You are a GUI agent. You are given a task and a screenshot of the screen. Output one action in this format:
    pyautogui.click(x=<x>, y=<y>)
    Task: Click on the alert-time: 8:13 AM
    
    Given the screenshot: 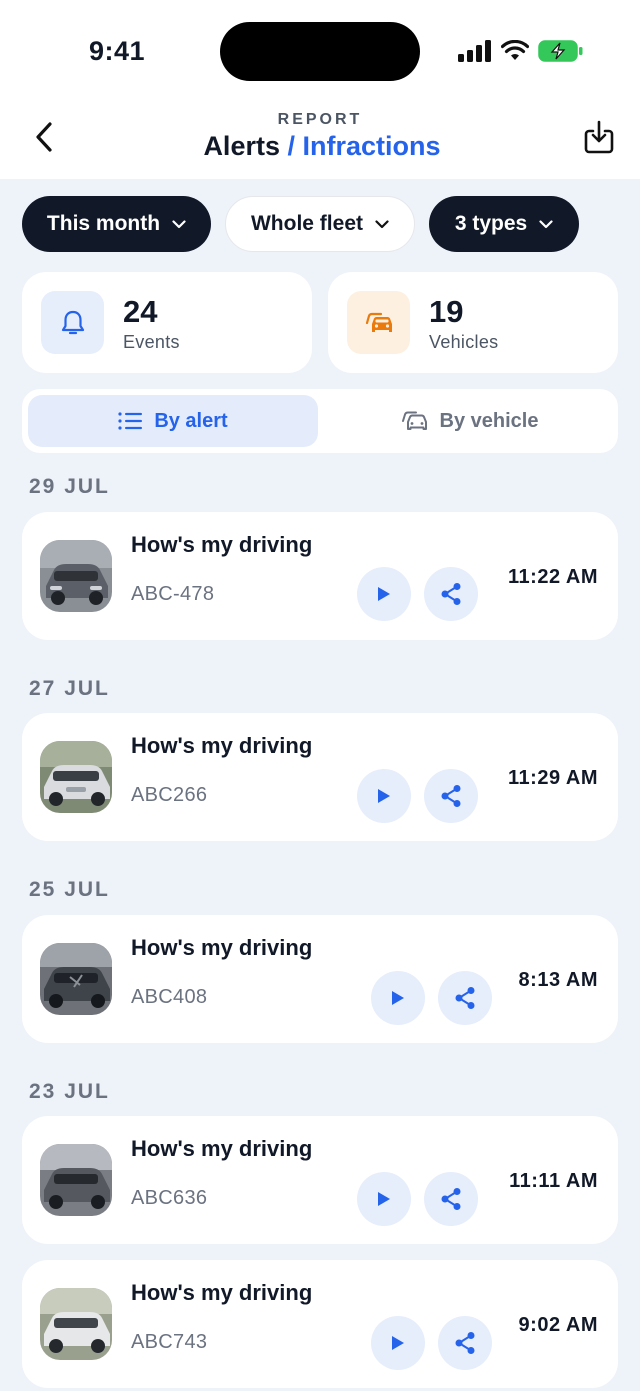 What is the action you would take?
    pyautogui.click(x=558, y=980)
    